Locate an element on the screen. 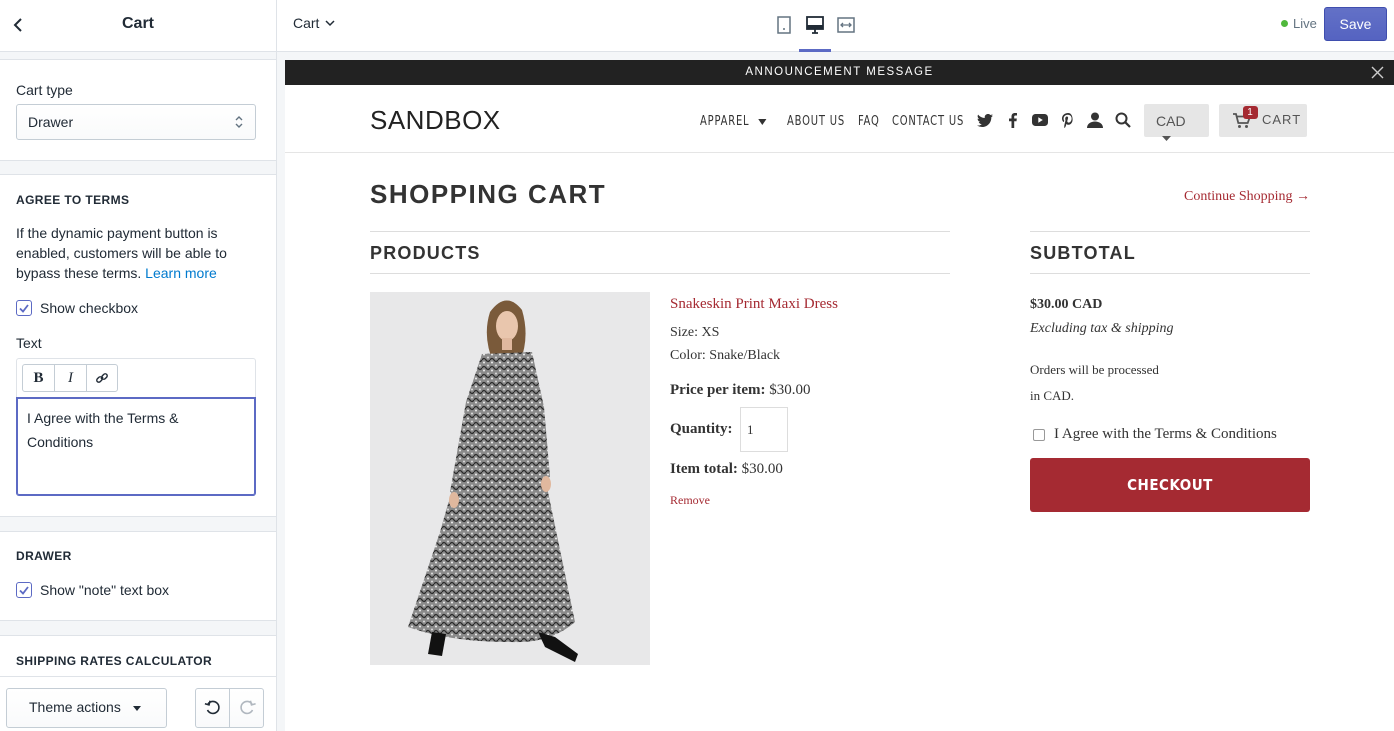 The width and height of the screenshot is (1394, 731). currency-value: CAD is located at coordinates (1171, 121).